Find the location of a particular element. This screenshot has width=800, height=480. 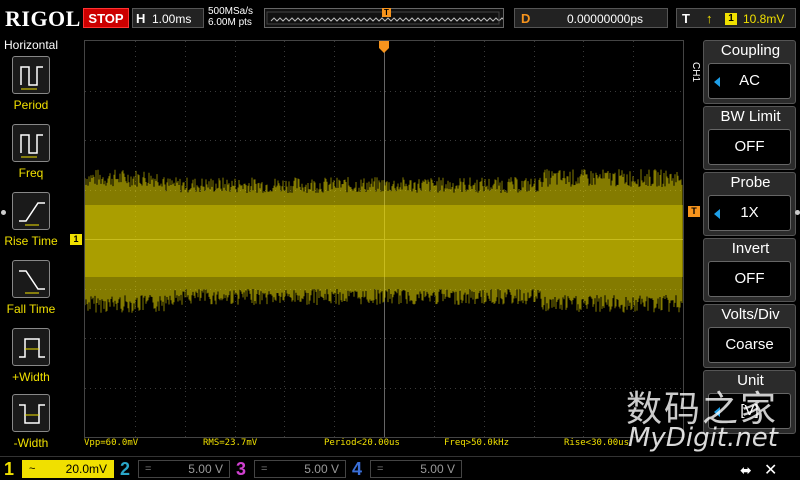

acquisition-info: 500MSa/s 6.00M pts is located at coordinates (230, 17).